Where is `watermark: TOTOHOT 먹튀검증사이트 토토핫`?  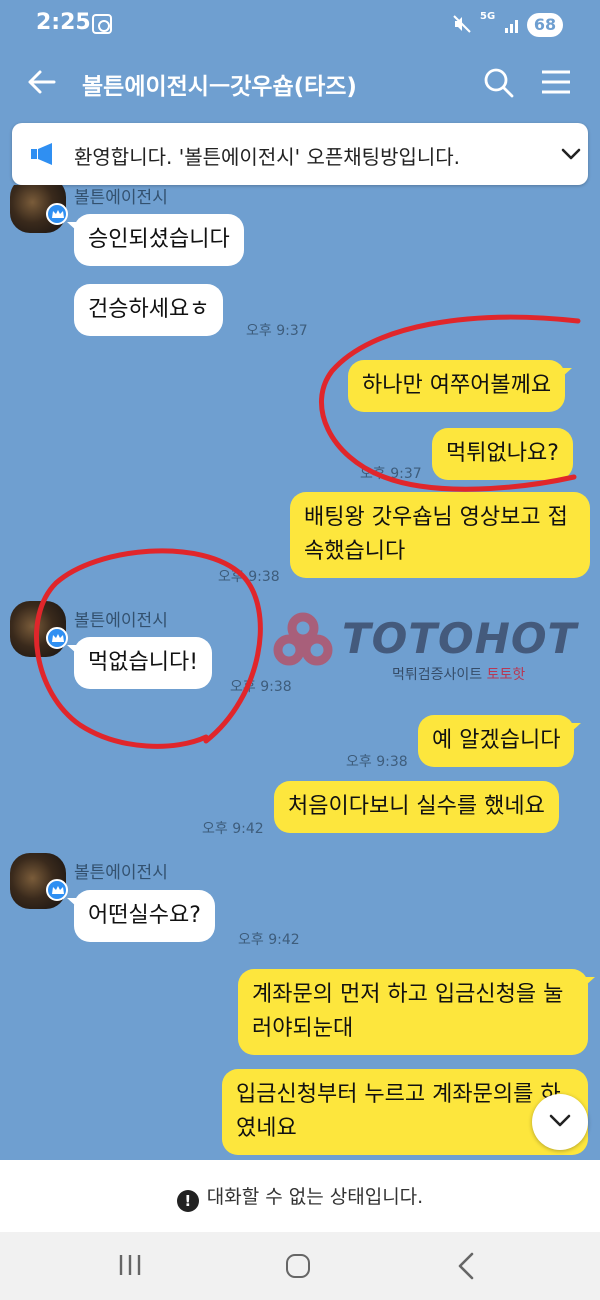
watermark: TOTOHOT 먹튀검증사이트 토토핫 is located at coordinates (435, 650).